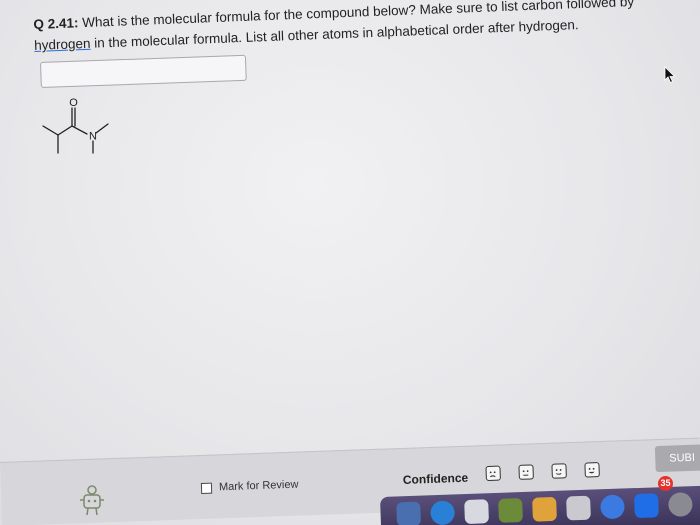 The width and height of the screenshot is (700, 525). What do you see at coordinates (93, 137) in the screenshot?
I see `nitrogen-atom-label: N` at bounding box center [93, 137].